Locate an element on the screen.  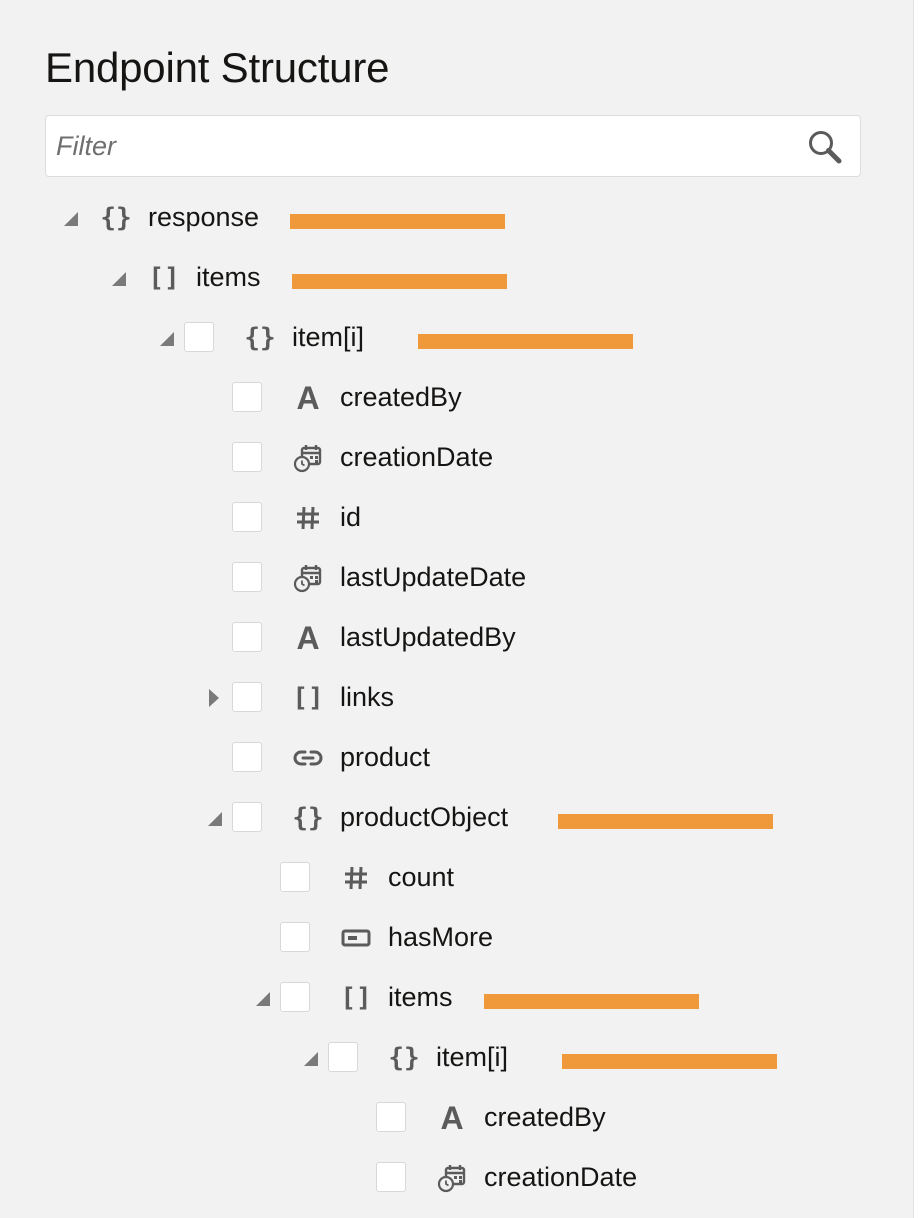
node-label: id is located at coordinates (350, 517).